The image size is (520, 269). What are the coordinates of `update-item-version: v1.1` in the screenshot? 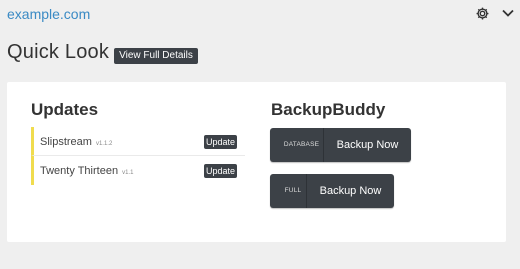 It's located at (128, 173).